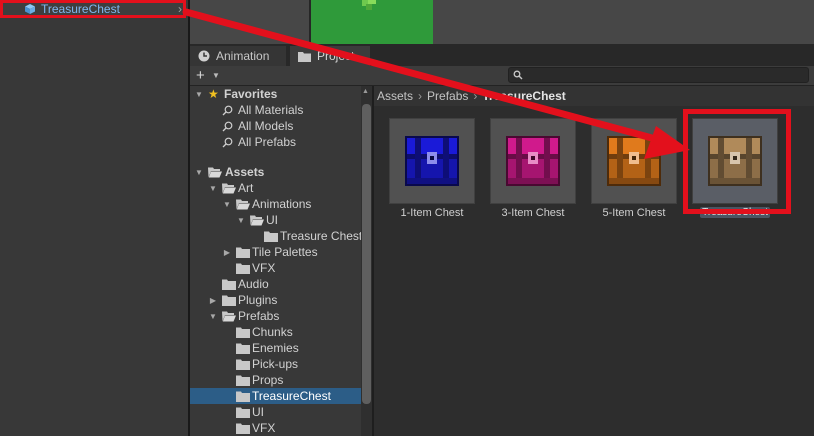 This screenshot has width=814, height=436. I want to click on tree-favorites: ▼ ★ Favorites, so click(276, 94).